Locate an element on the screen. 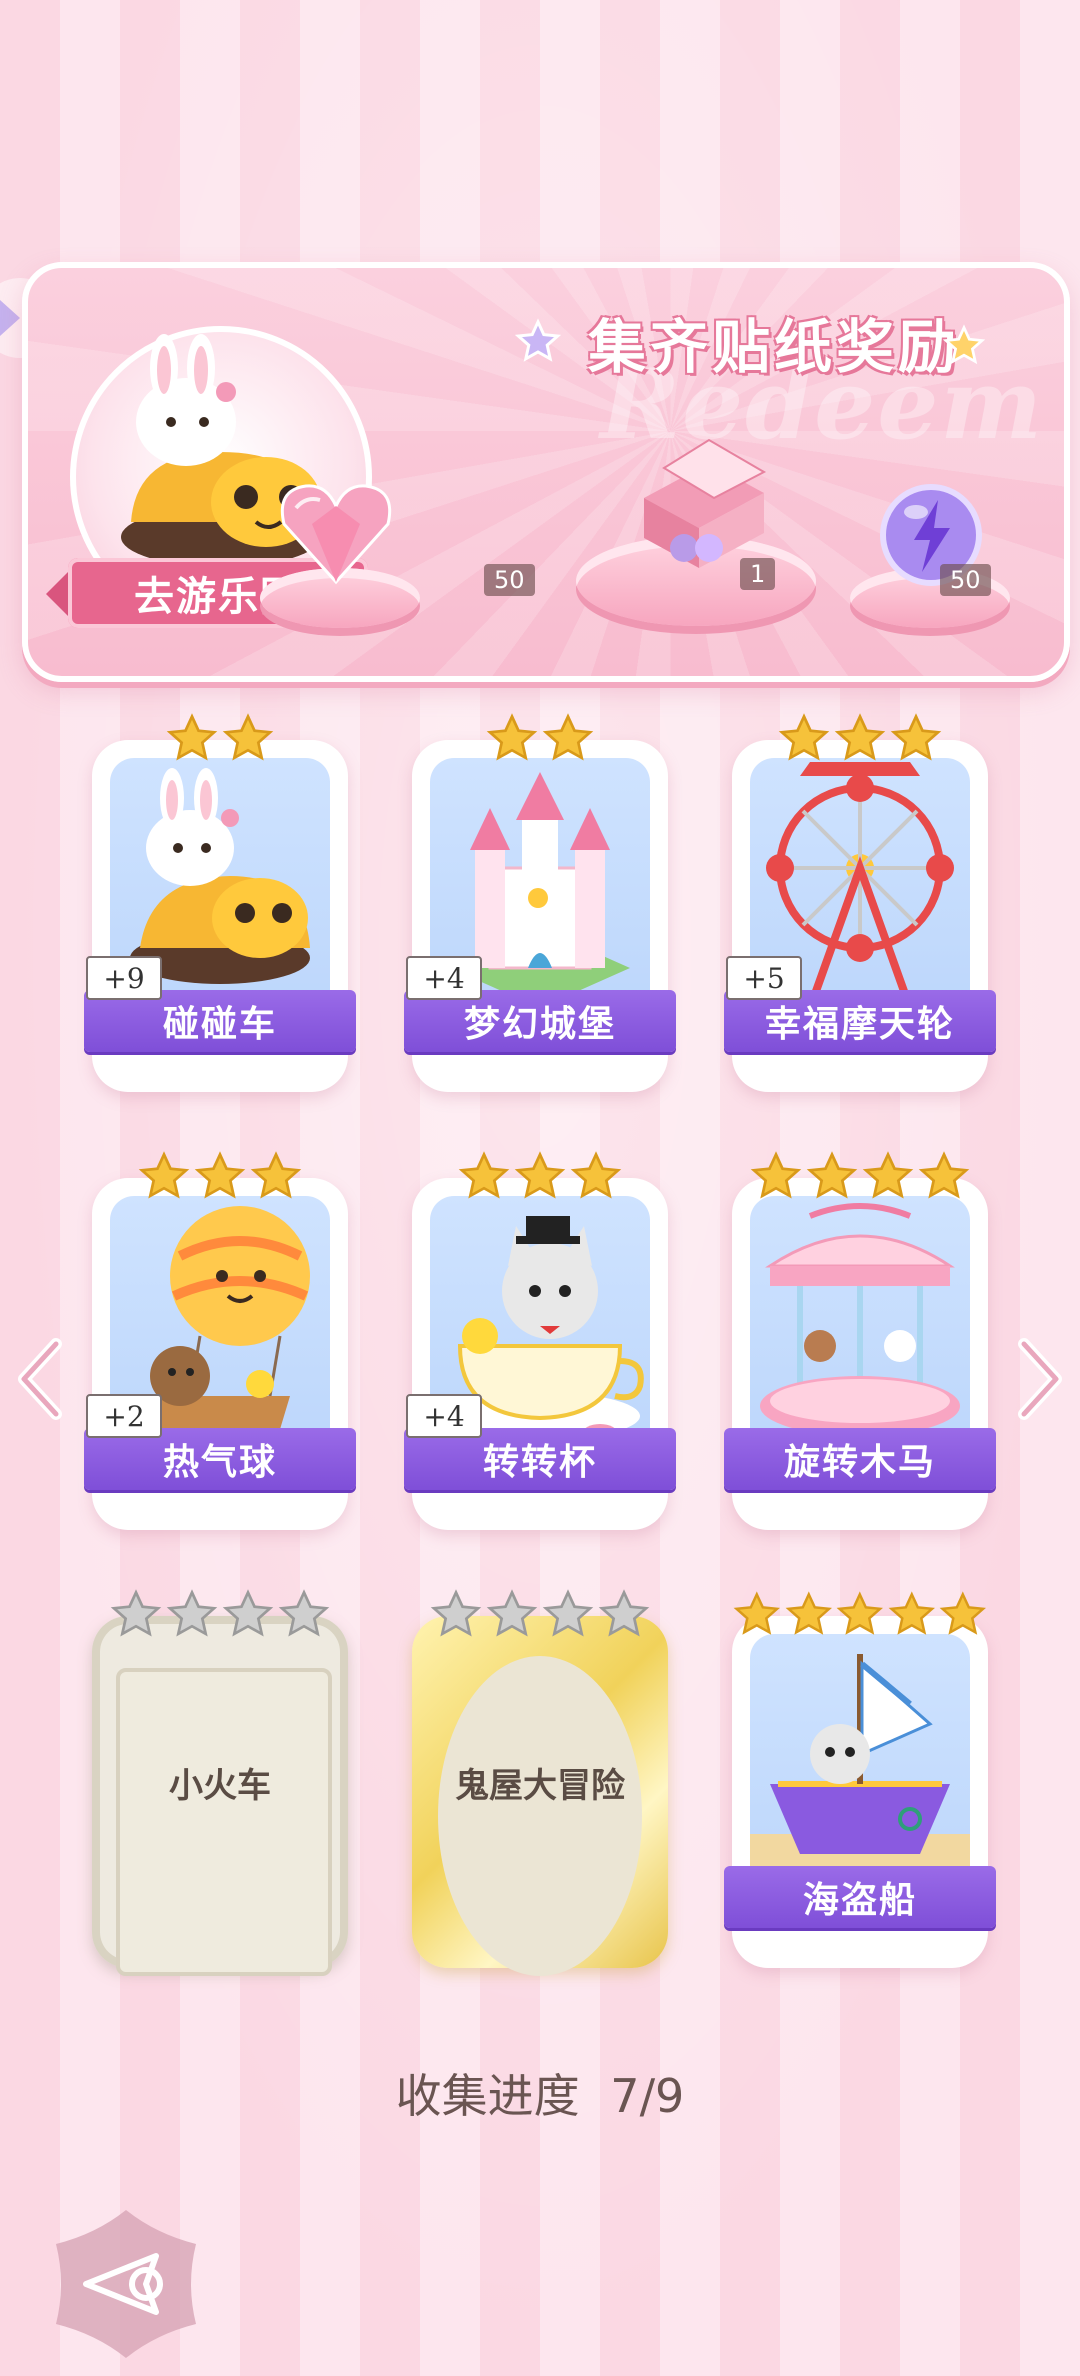 The height and width of the screenshot is (2376, 1080). card-name-label: 旋转木马 is located at coordinates (860, 1459).